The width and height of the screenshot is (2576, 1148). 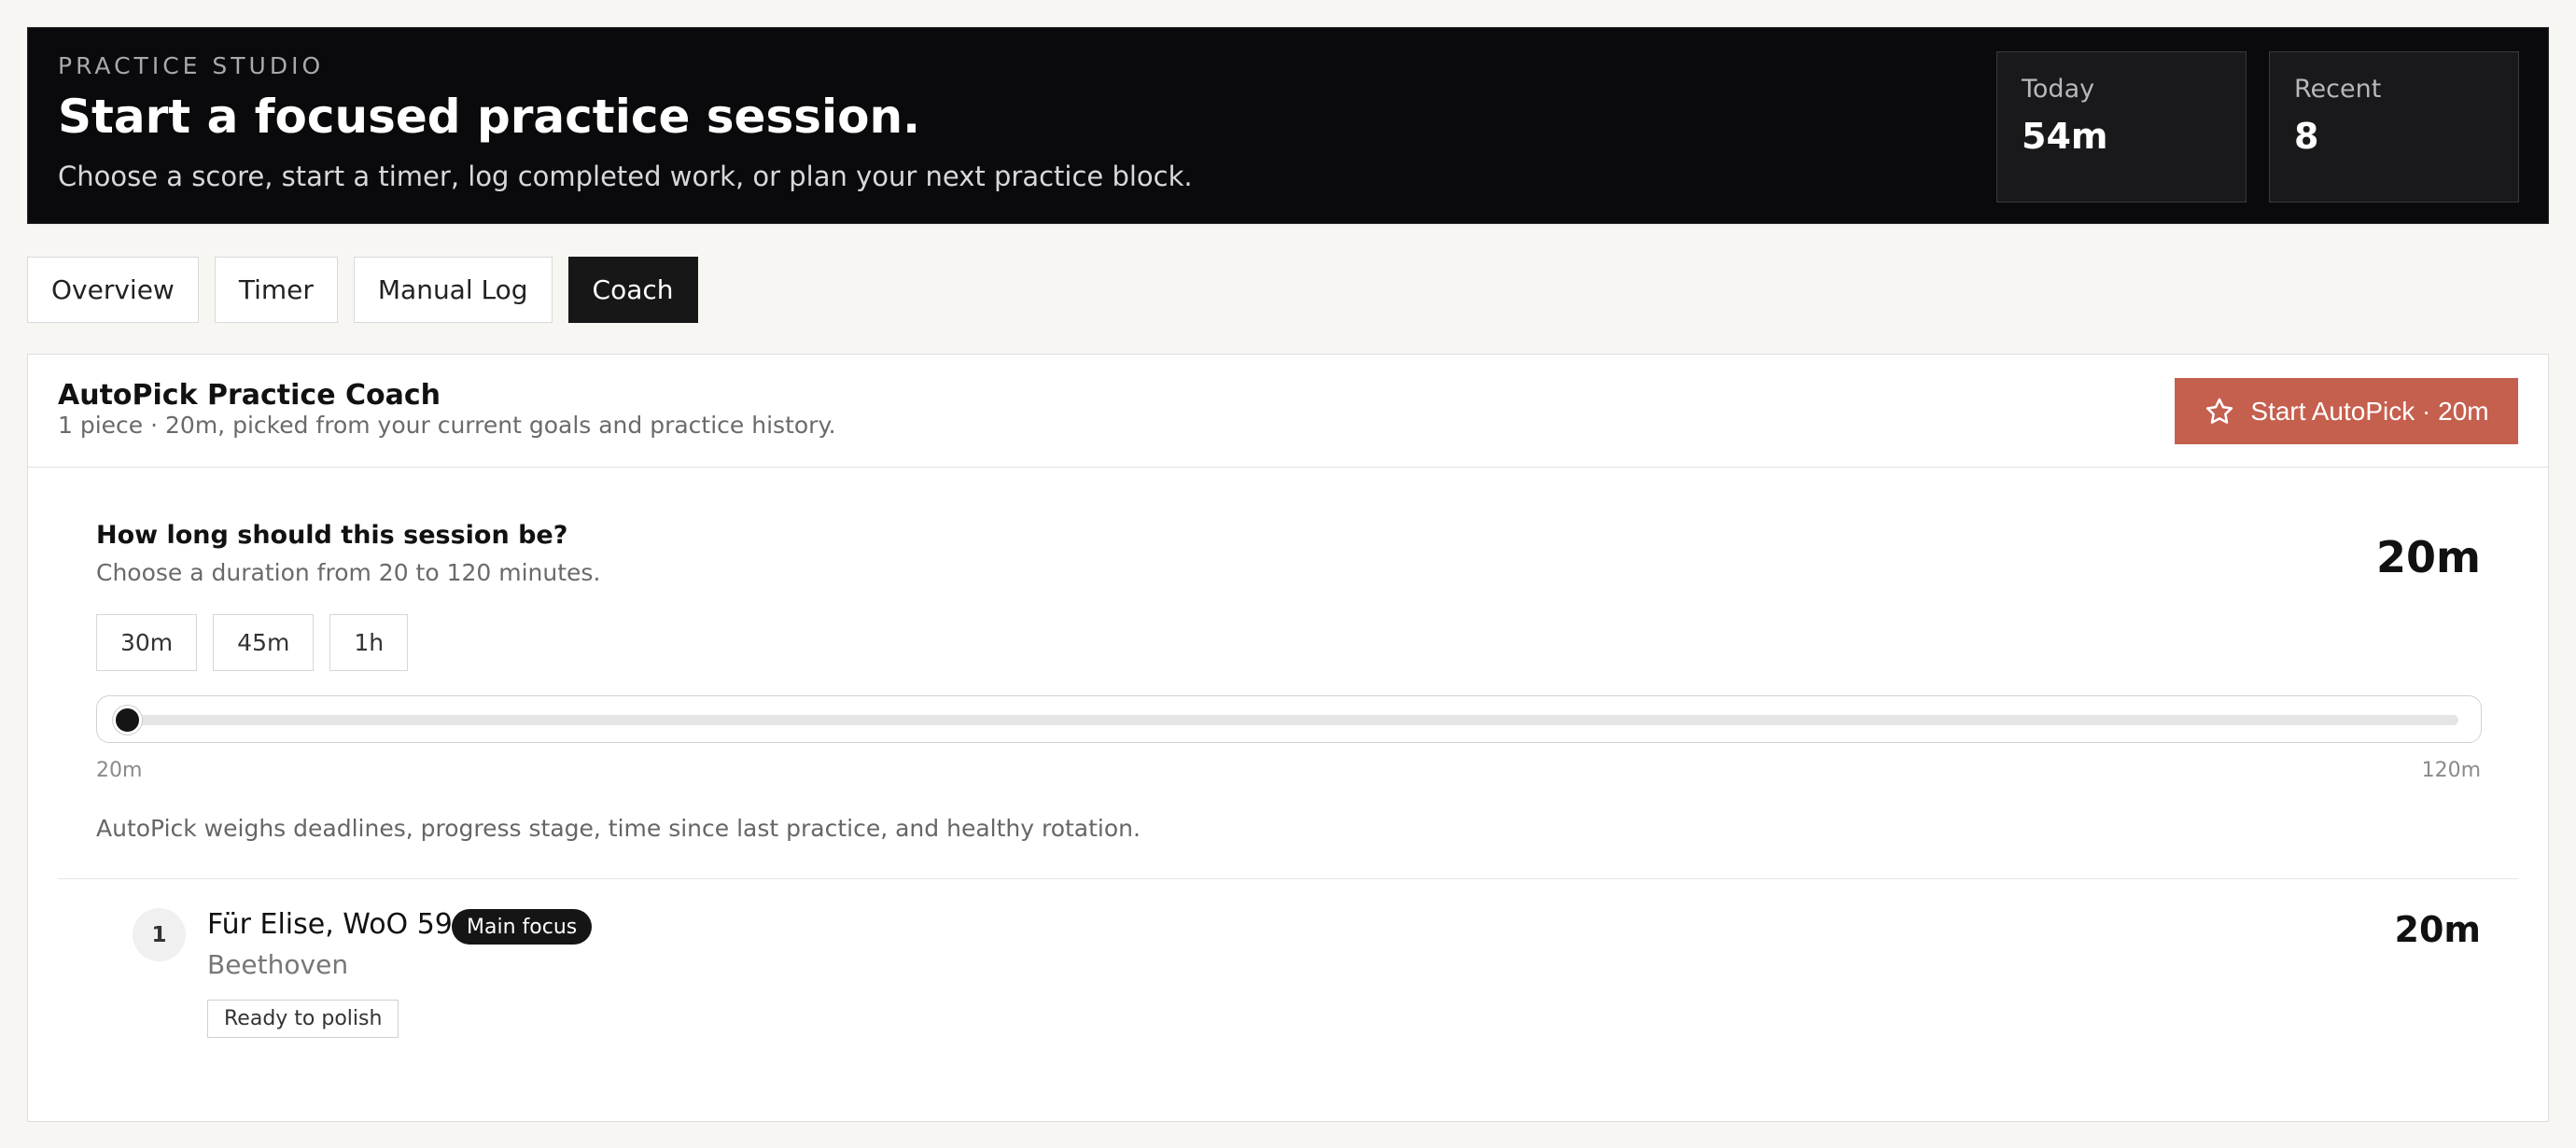 I want to click on app-eyebrow: PRACTICE STUDIO, so click(x=191, y=65).